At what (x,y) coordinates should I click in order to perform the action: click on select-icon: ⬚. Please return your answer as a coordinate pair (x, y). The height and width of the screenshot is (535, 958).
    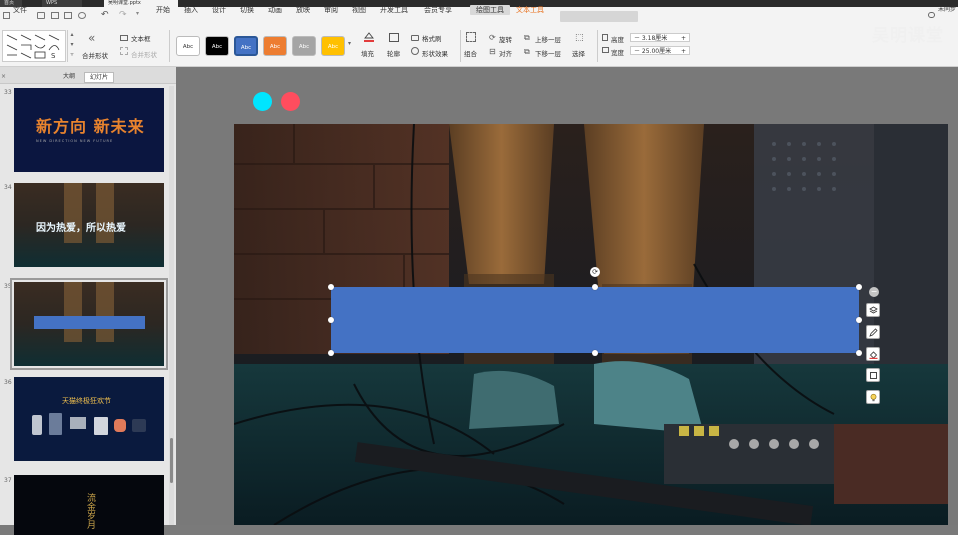
    Looking at the image, I should click on (579, 38).